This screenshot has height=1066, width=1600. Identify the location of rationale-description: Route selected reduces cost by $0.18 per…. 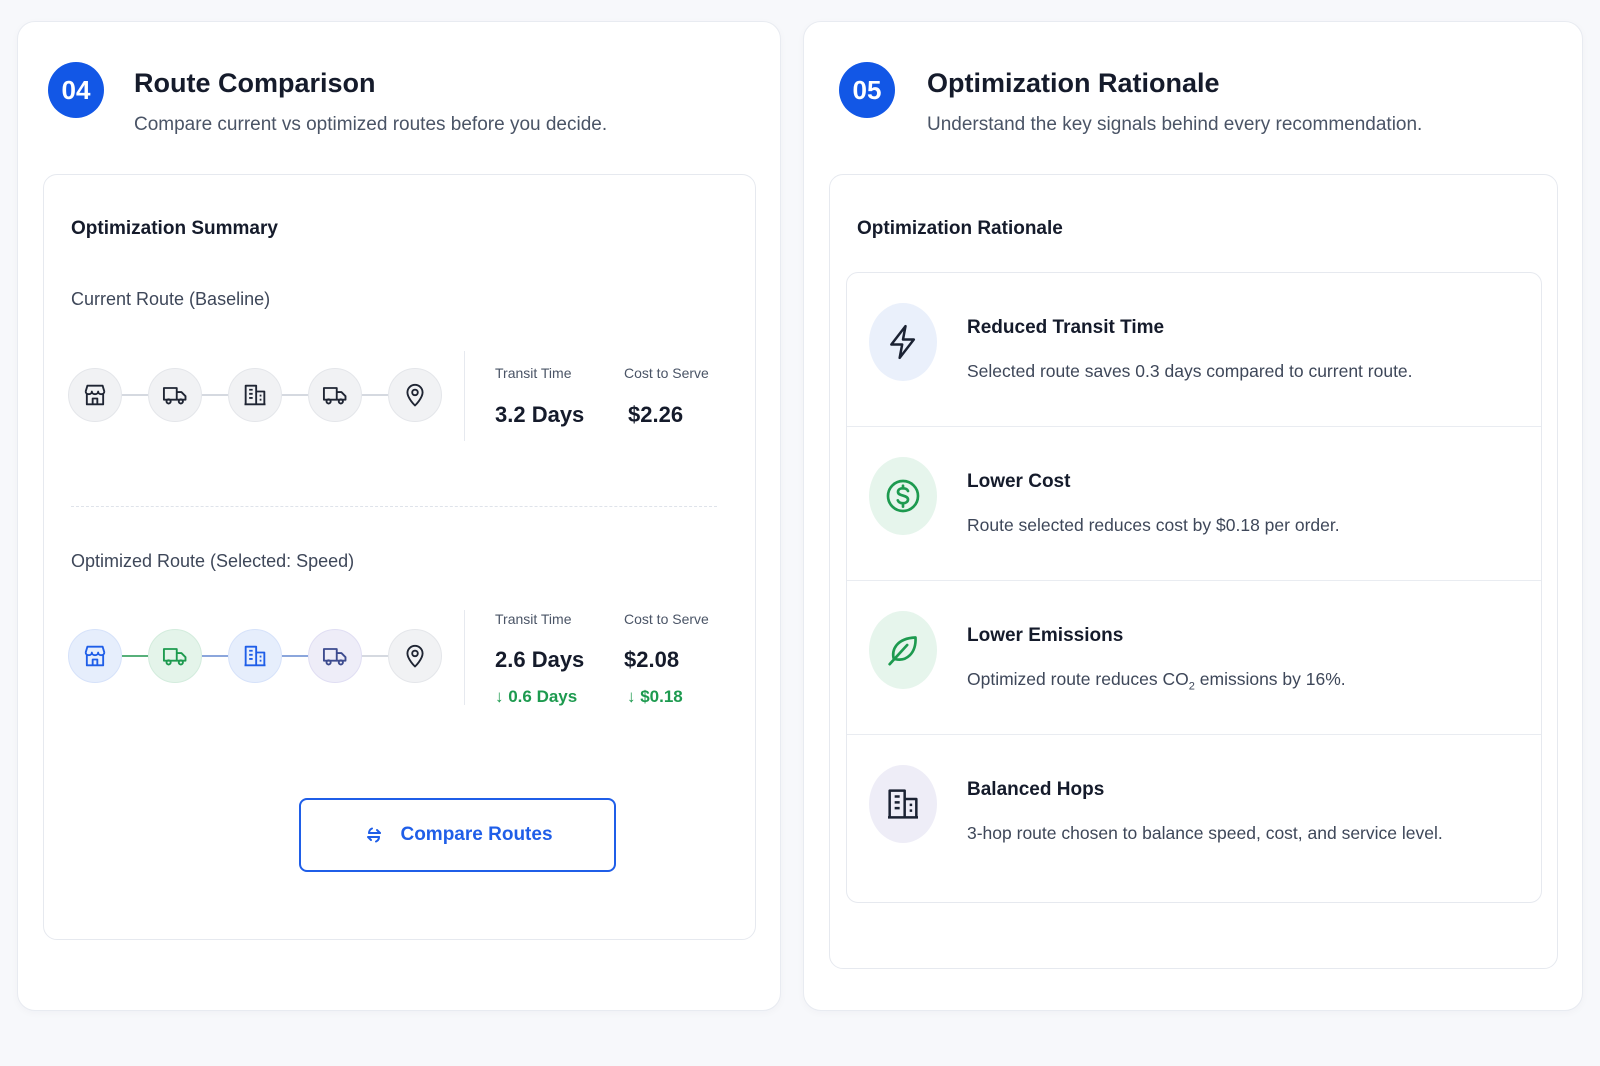
(1153, 525).